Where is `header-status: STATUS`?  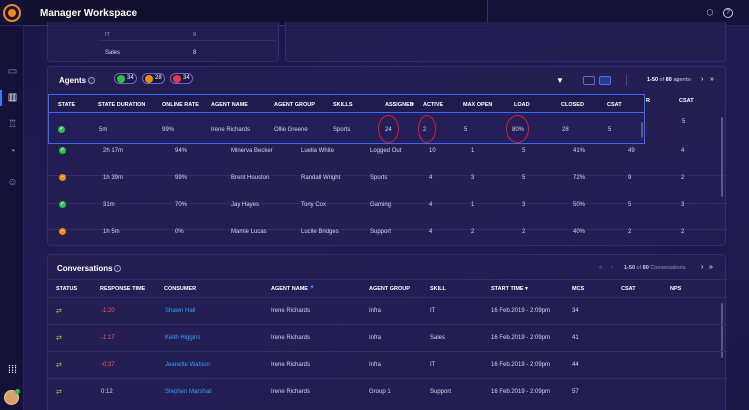 header-status: STATUS is located at coordinates (66, 289).